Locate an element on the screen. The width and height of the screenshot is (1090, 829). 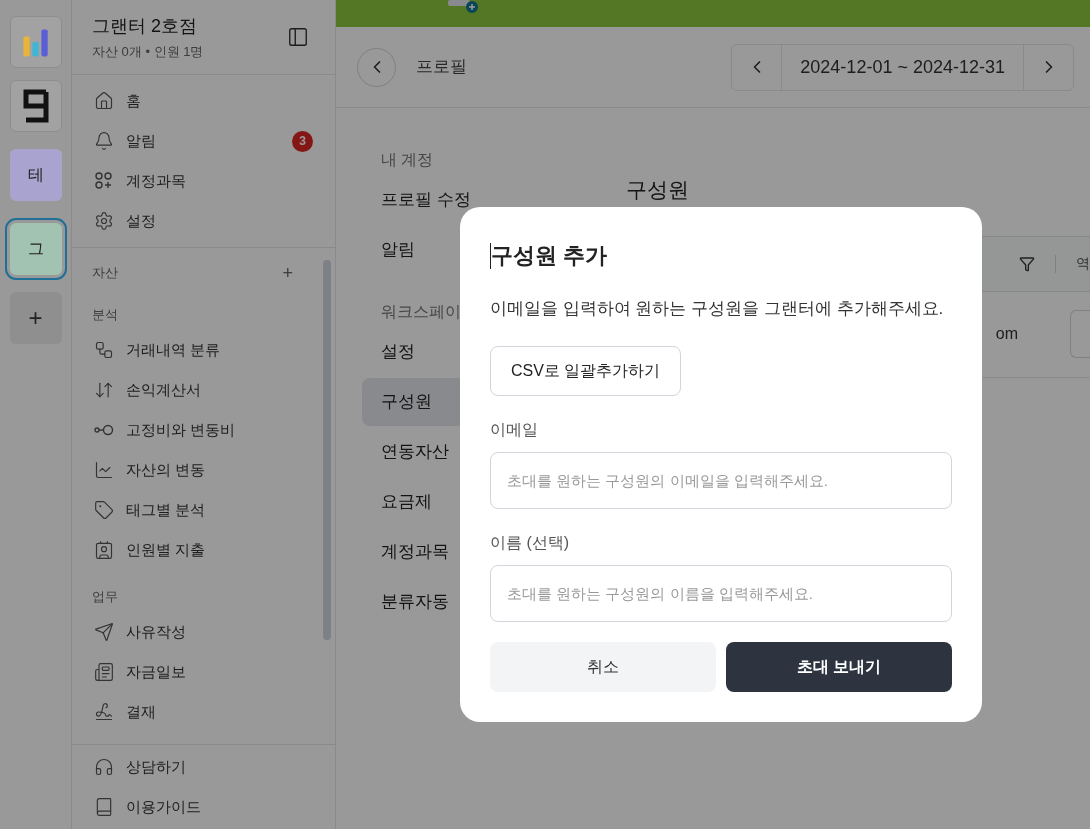
workspace-tile: 테 is located at coordinates (35, 175).